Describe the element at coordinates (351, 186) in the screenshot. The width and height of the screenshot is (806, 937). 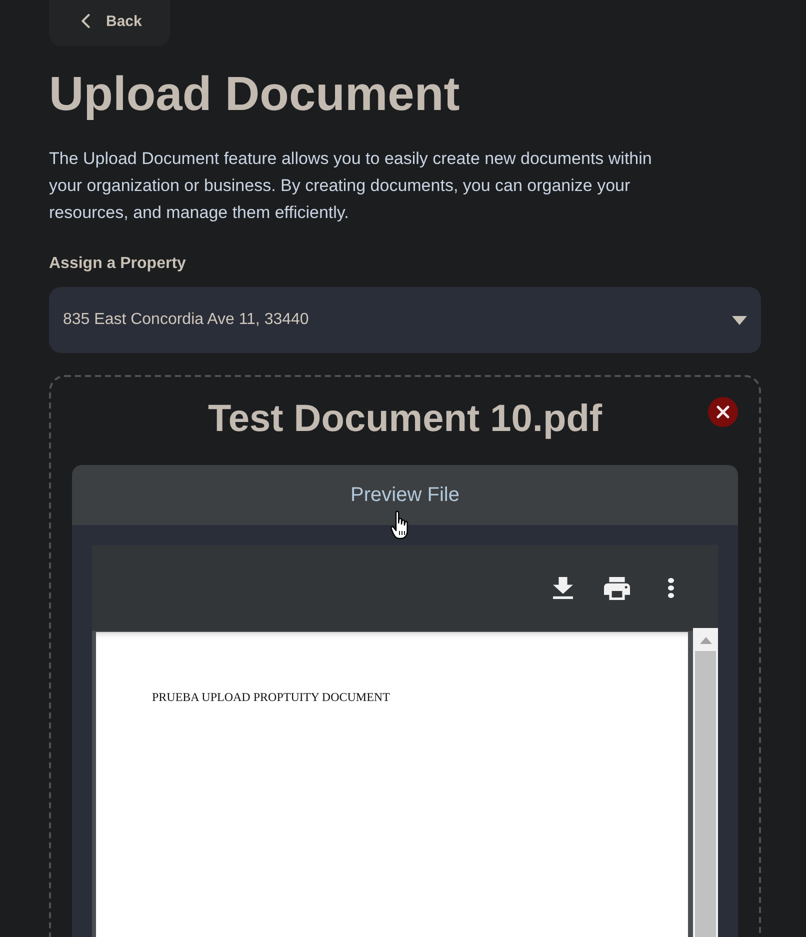
I see `page-description: The Upload Document feature allows you to easily create new documents within your organization or business. By creating documents, you can organize your resources, and manage them efficiently.` at that location.